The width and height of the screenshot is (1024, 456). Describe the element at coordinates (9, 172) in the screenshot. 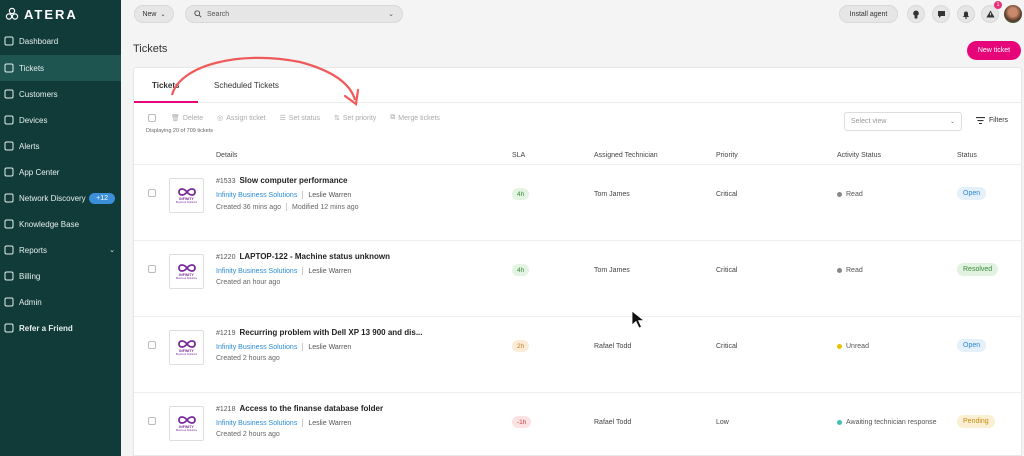

I see `app-center-icon` at that location.